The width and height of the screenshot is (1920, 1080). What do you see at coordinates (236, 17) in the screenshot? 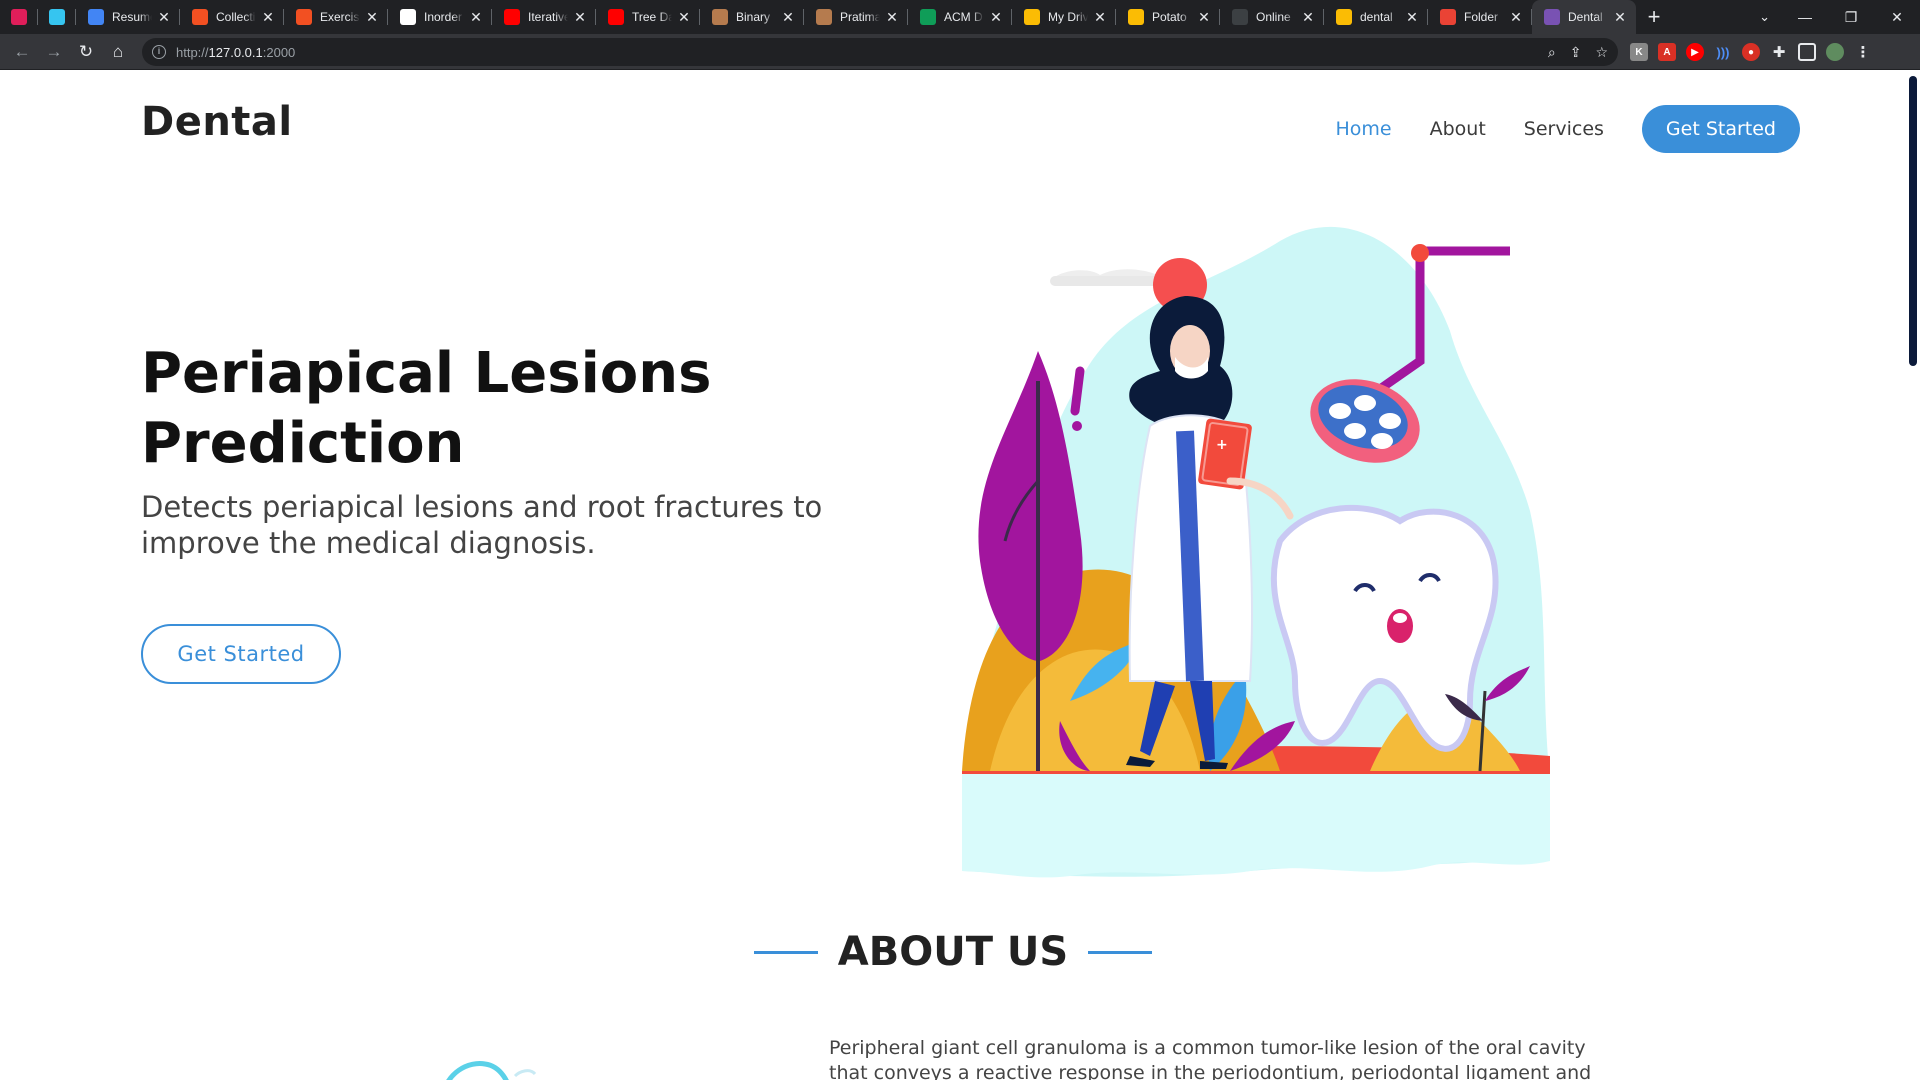
I see `tab-label: Collecti` at bounding box center [236, 17].